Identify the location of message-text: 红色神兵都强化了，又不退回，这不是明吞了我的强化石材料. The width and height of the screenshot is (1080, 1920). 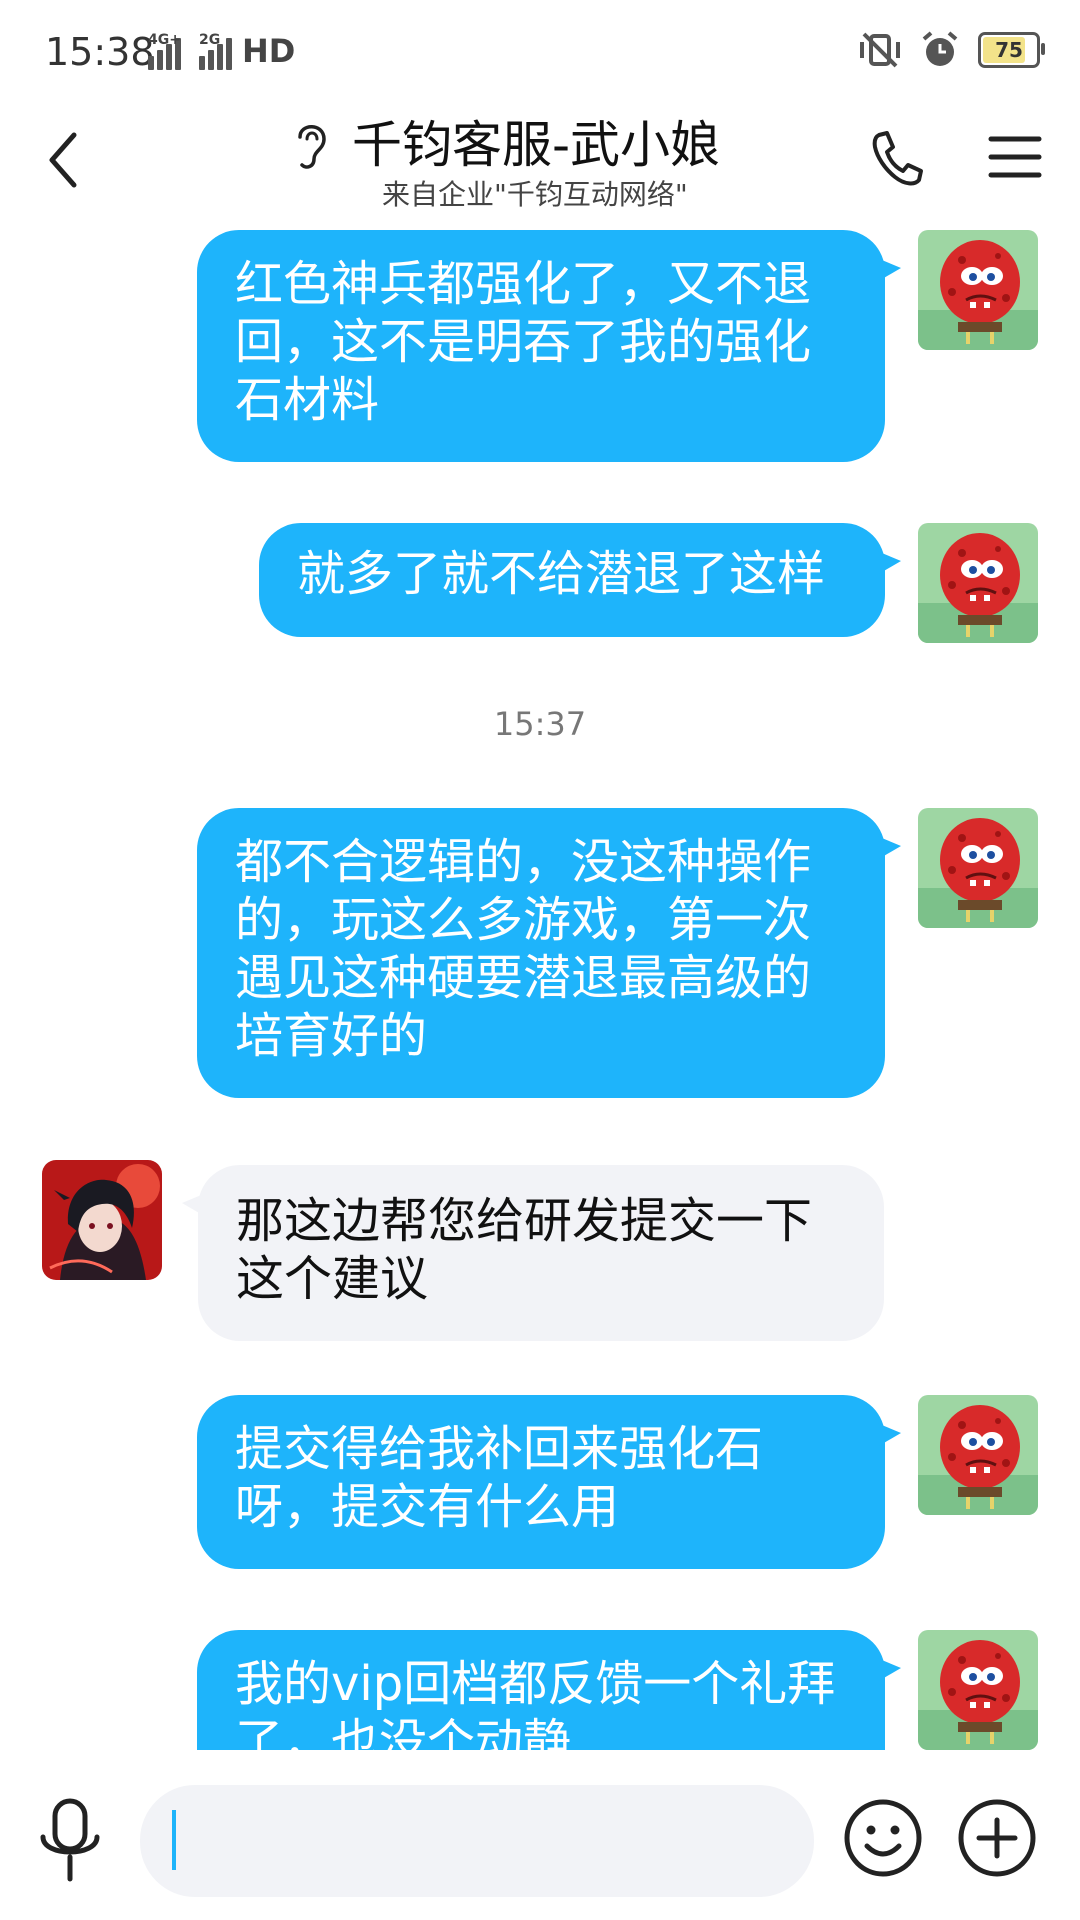
(523, 342).